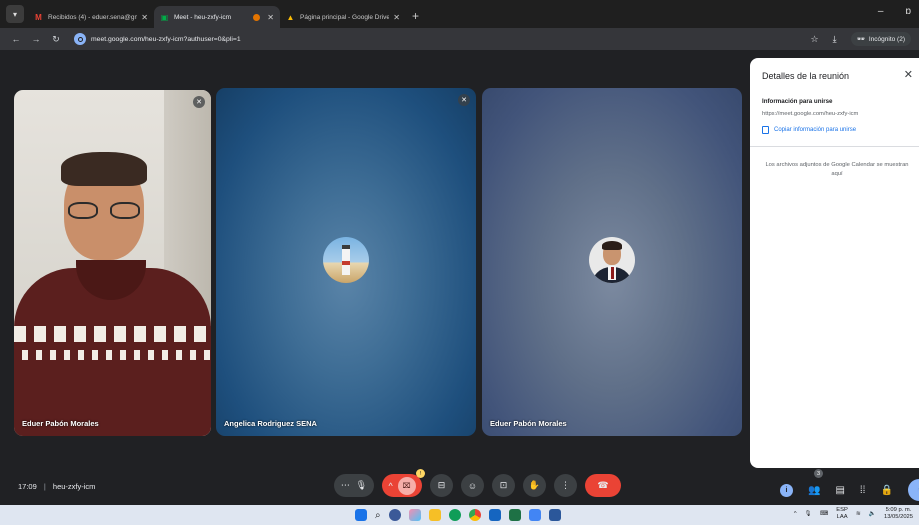  Describe the element at coordinates (38, 17) in the screenshot. I see `gmail-icon: M` at that location.